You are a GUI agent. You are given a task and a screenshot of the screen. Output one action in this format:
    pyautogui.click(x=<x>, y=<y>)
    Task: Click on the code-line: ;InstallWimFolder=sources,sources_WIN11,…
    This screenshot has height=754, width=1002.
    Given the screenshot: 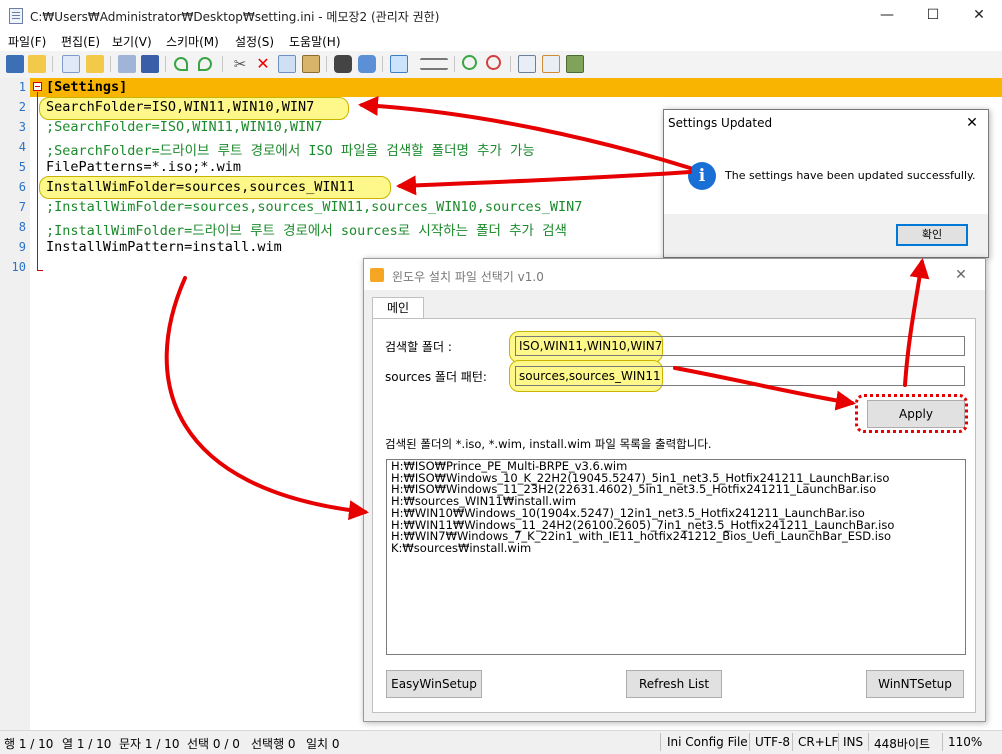 What is the action you would take?
    pyautogui.click(x=314, y=207)
    